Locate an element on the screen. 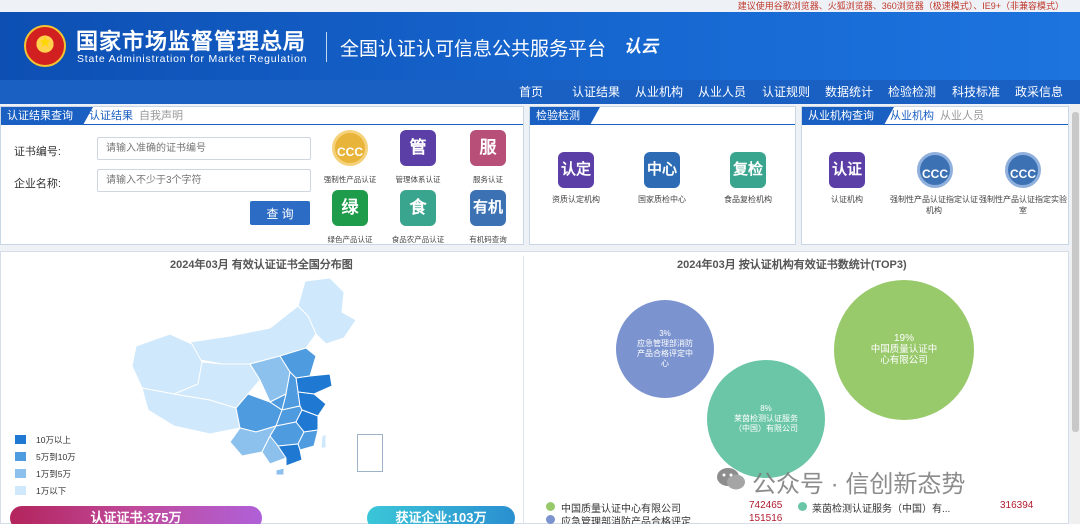  green-product-cert-caption: 绿色产品认证 is located at coordinates (350, 239).